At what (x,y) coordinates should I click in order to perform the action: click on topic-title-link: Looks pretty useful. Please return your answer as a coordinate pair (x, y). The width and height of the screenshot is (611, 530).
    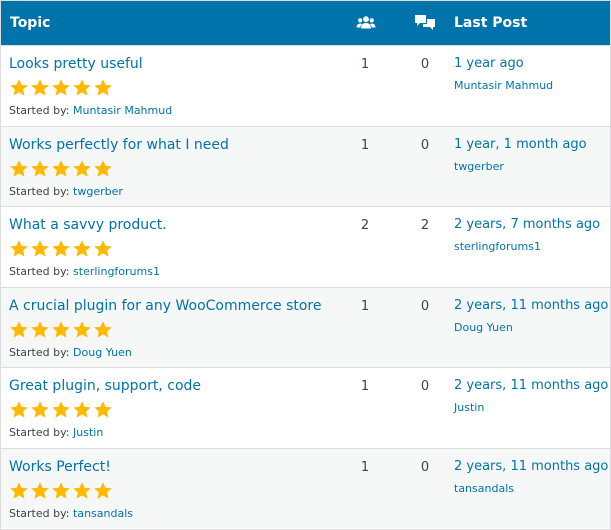
    Looking at the image, I should click on (76, 64).